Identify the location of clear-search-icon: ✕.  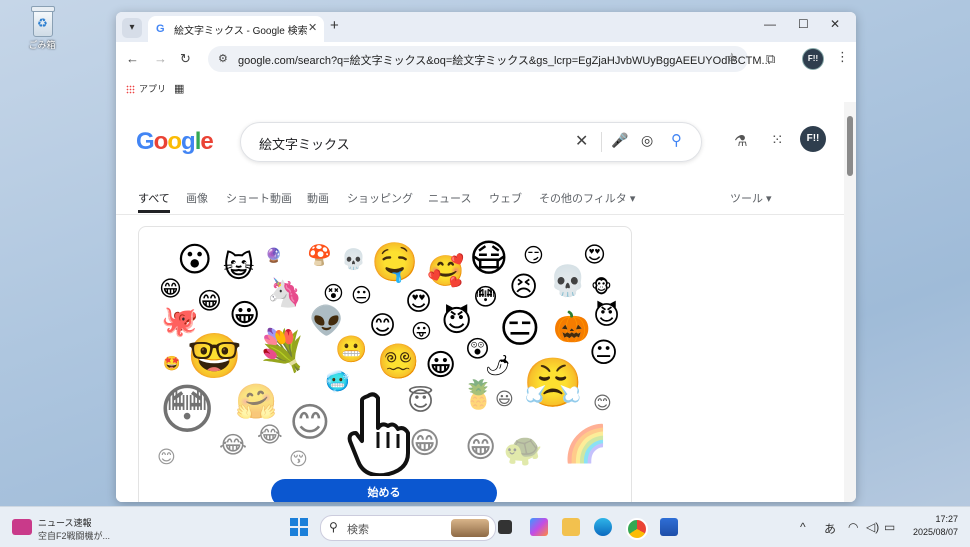
(581, 141).